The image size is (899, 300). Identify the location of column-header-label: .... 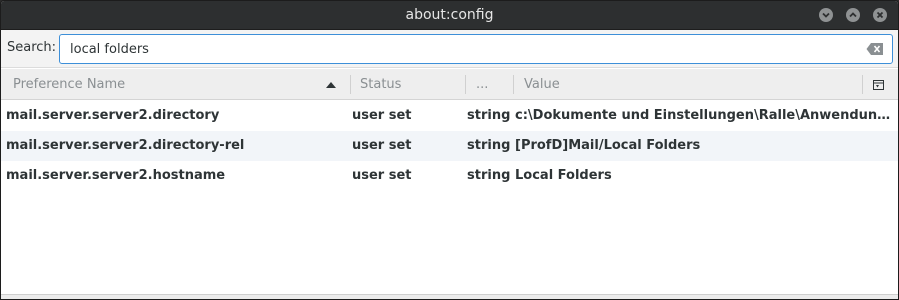
(482, 84).